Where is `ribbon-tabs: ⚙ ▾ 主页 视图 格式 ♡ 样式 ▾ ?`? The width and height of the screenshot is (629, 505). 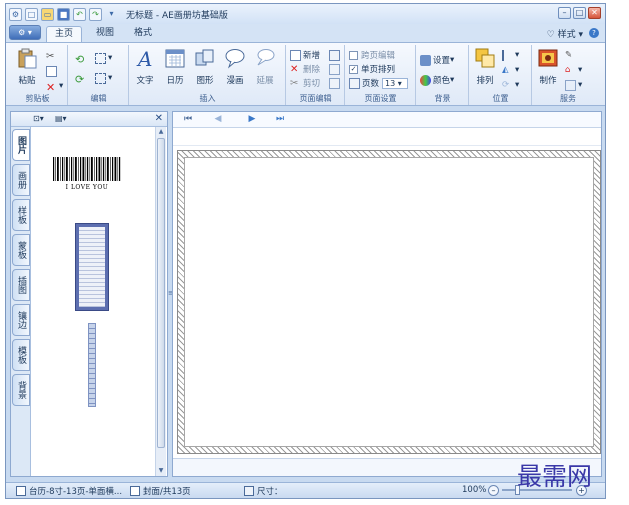
ribbon-tabs: ⚙ ▾ 主页 视图 格式 ♡ 样式 ▾ ? is located at coordinates (305, 33).